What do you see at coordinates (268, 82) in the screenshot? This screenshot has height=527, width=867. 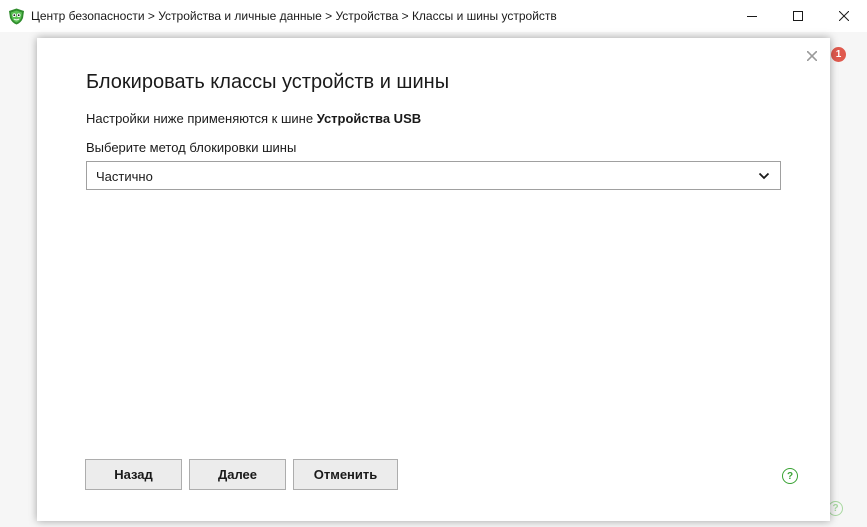 I see `dialog-title: Блокировать классы устройств и шины` at bounding box center [268, 82].